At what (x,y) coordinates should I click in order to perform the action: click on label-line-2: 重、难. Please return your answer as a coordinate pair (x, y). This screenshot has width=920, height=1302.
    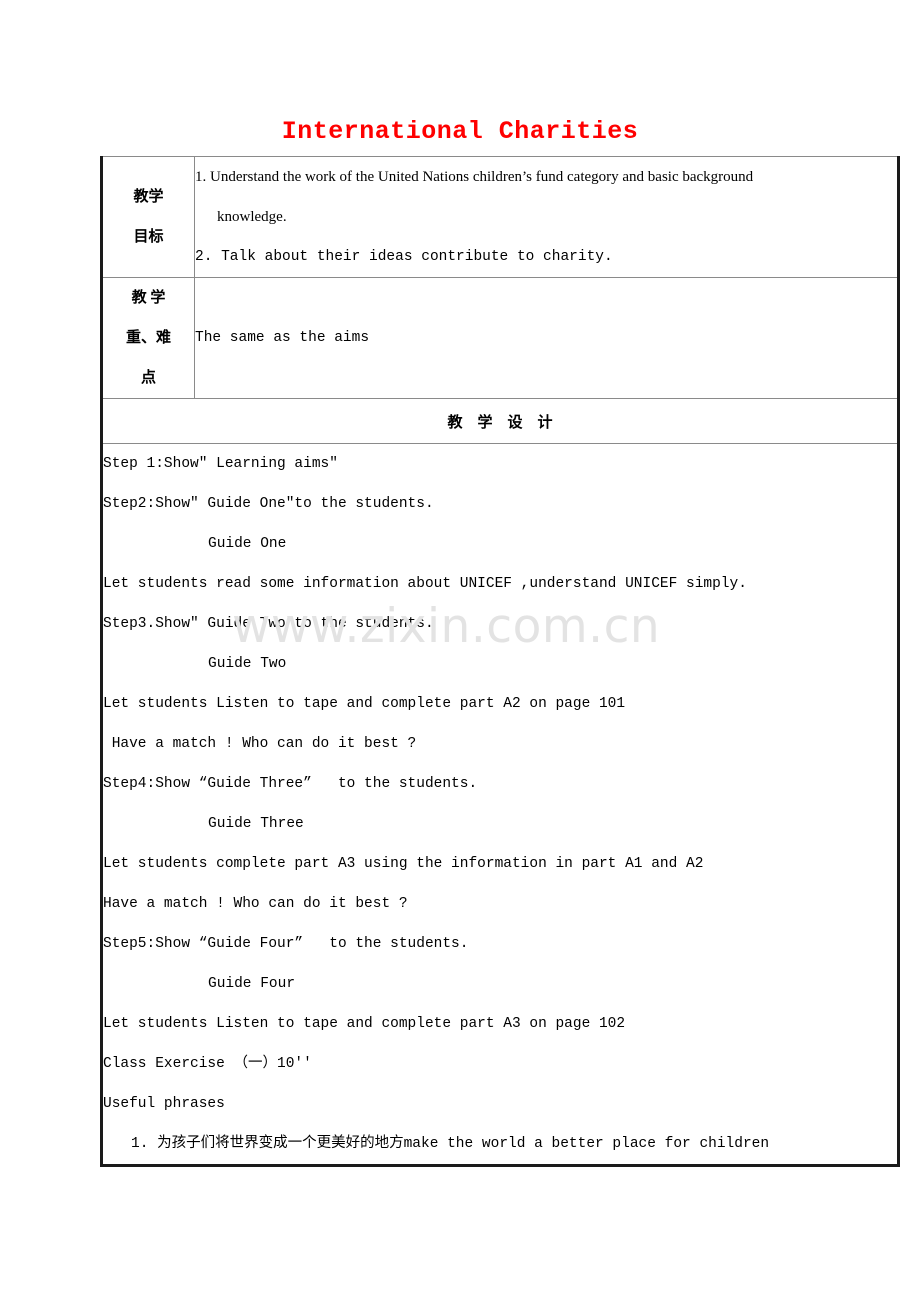
    Looking at the image, I should click on (148, 338).